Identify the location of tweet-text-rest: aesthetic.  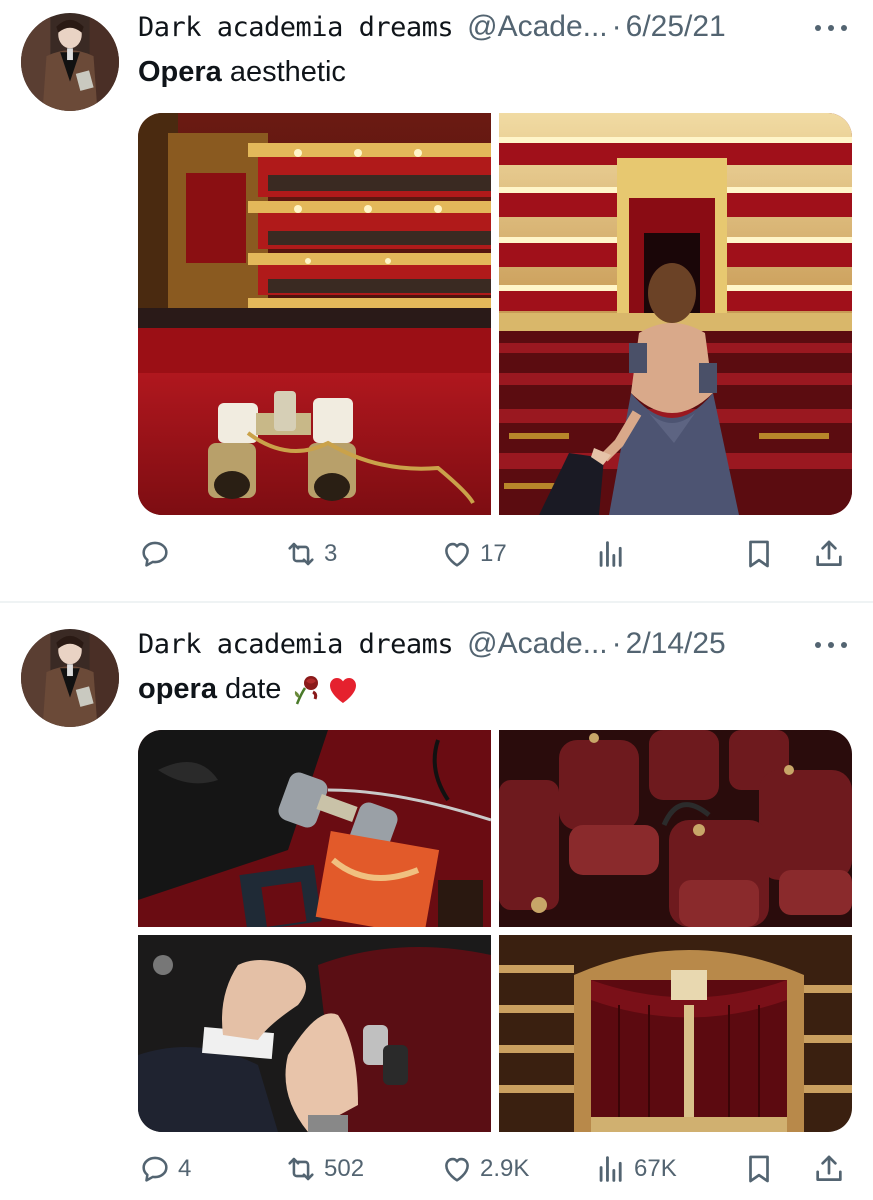
(287, 72).